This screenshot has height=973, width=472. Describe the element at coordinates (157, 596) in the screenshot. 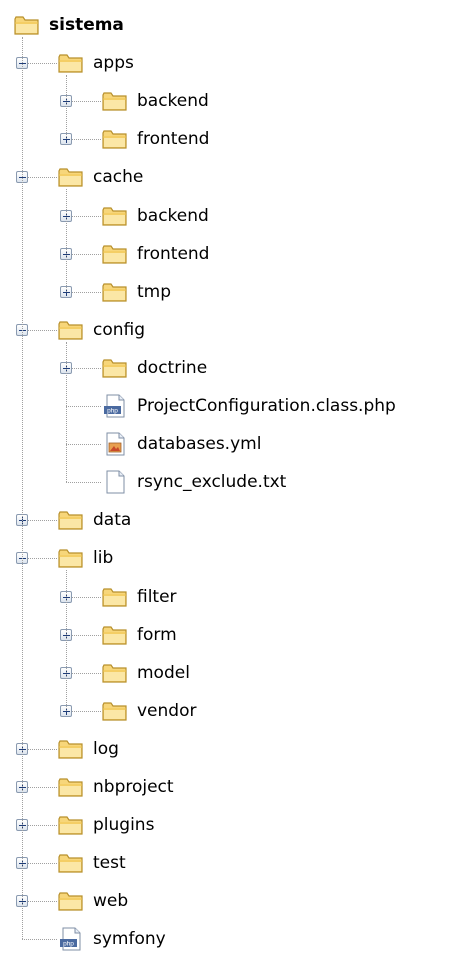

I see `folder-name-label: filter` at that location.